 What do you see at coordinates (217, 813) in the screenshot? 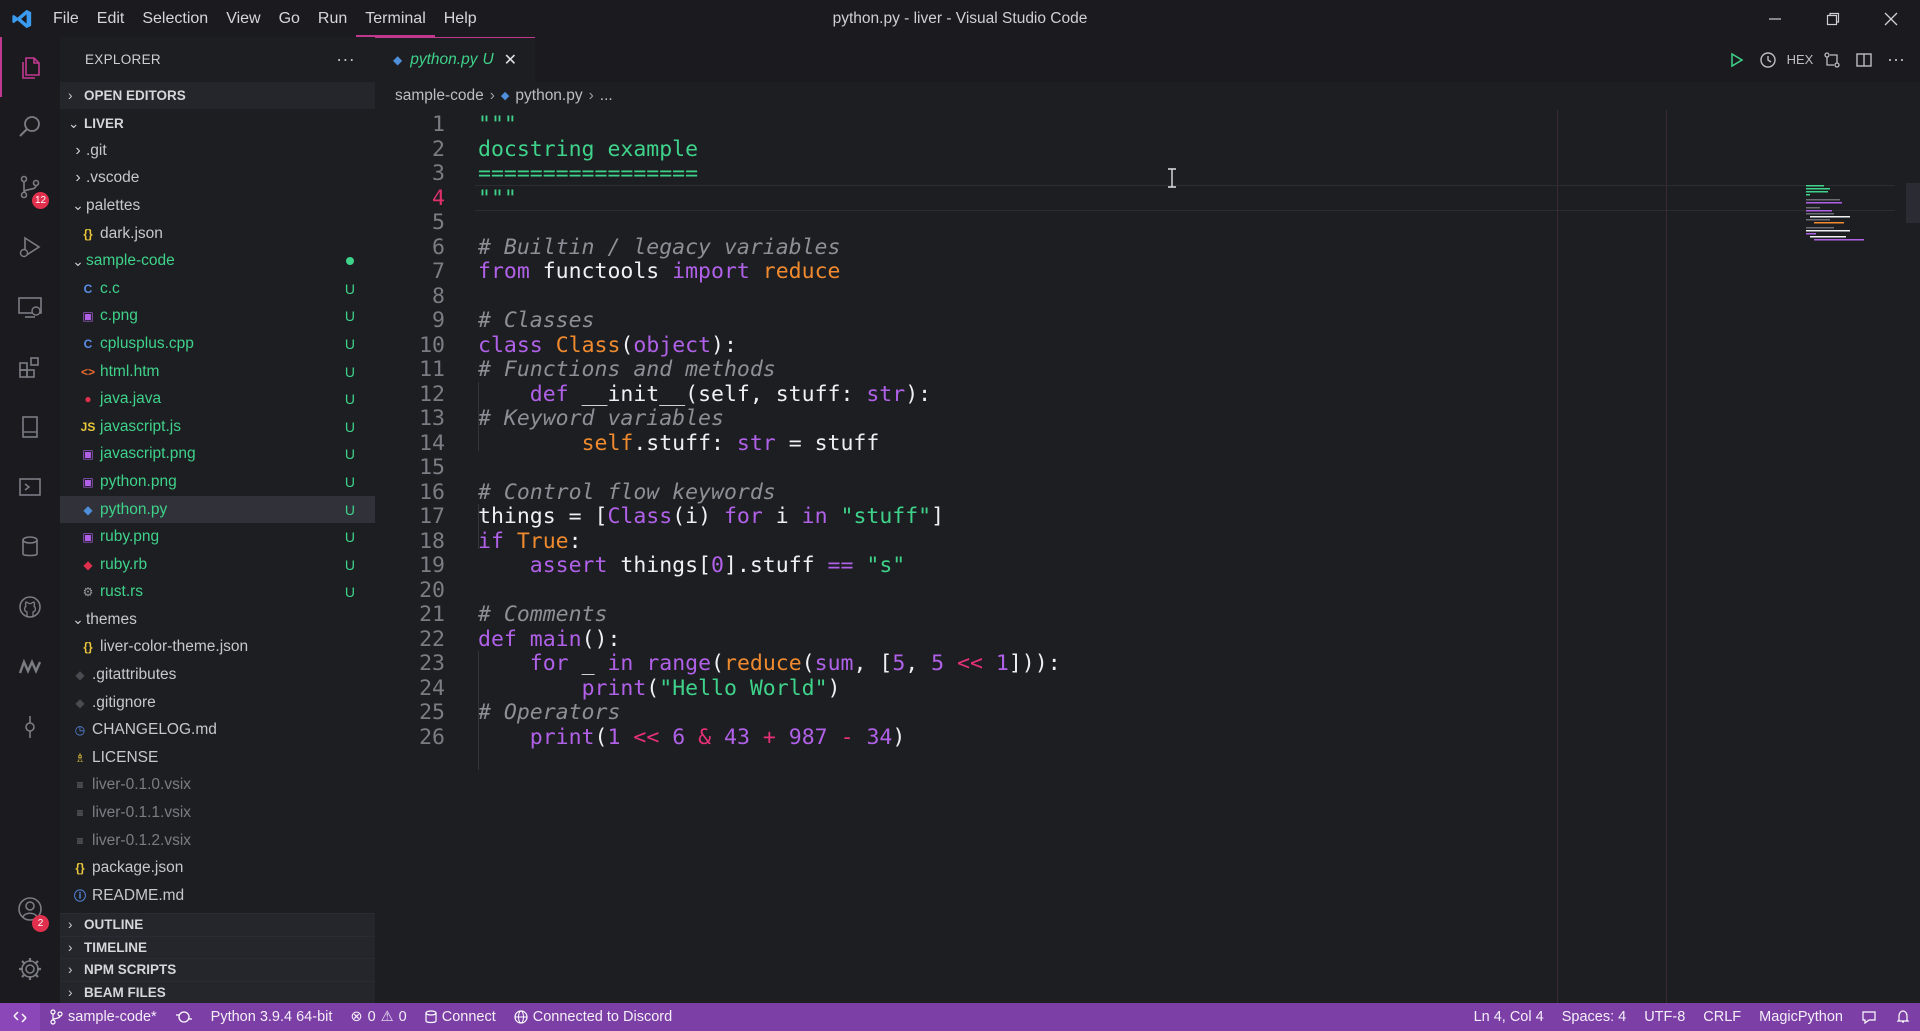
I see `tree-file: ≡ liver-0.1.1.vsix` at bounding box center [217, 813].